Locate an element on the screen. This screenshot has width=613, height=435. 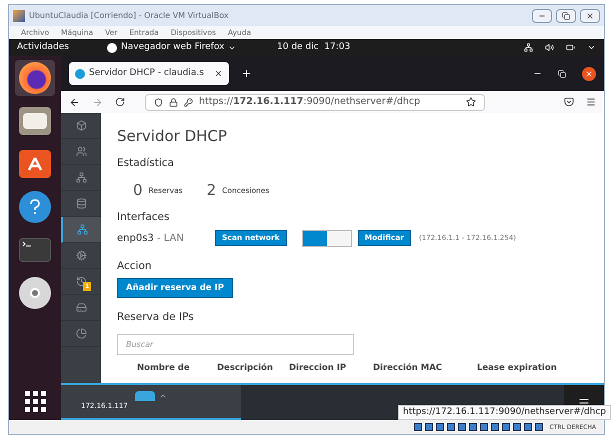
restore-button is located at coordinates (566, 15).